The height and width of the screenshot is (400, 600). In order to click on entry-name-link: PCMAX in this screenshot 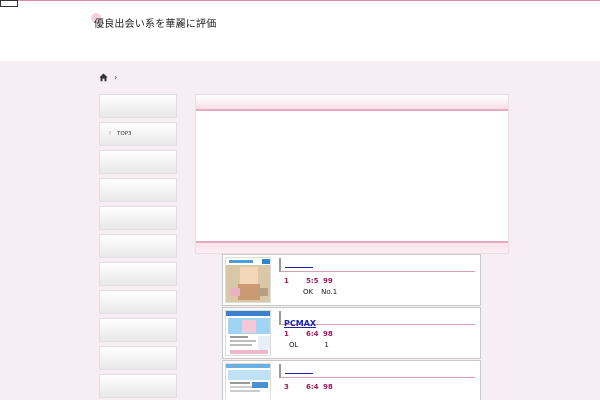, I will do `click(300, 323)`.